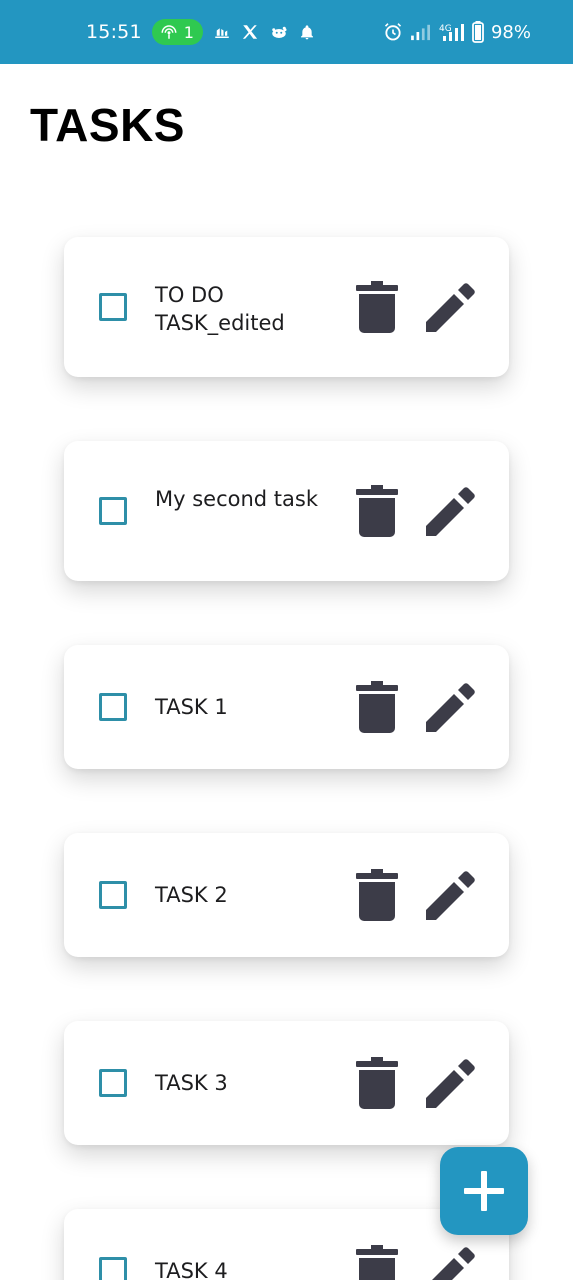 The height and width of the screenshot is (1280, 573). I want to click on reddit-icon, so click(279, 32).